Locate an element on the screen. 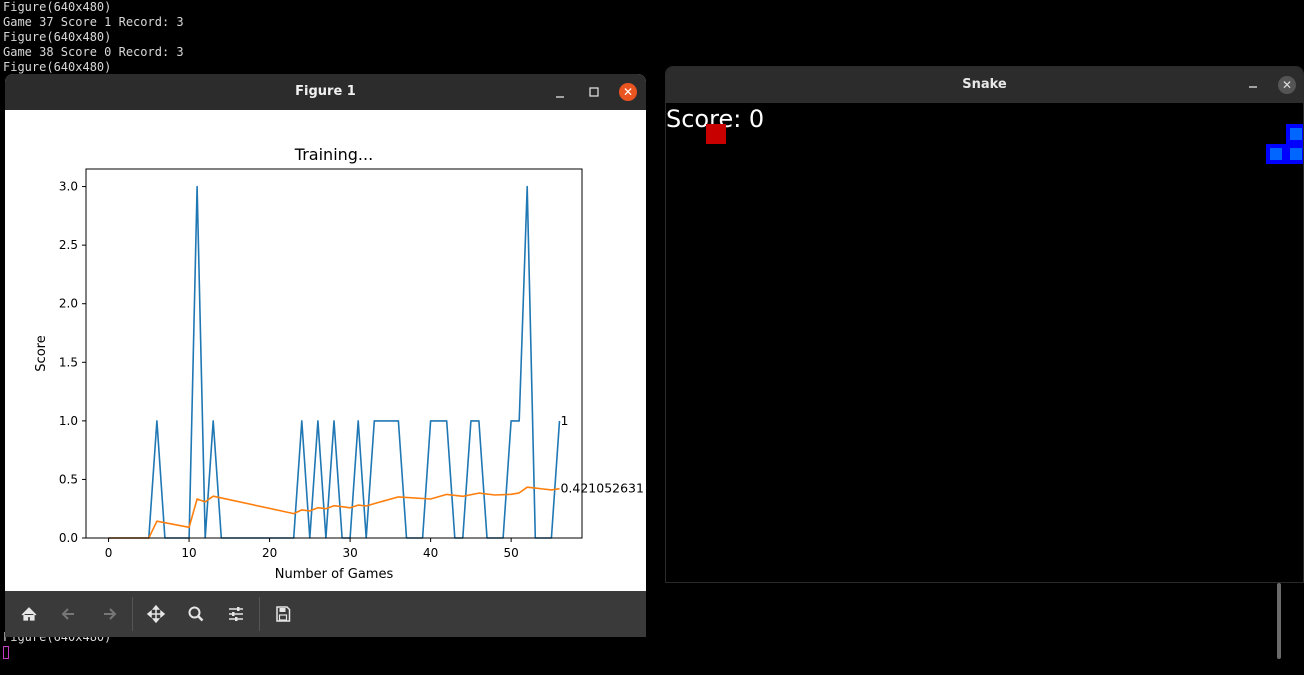  terminal-cursor is located at coordinates (6, 652).